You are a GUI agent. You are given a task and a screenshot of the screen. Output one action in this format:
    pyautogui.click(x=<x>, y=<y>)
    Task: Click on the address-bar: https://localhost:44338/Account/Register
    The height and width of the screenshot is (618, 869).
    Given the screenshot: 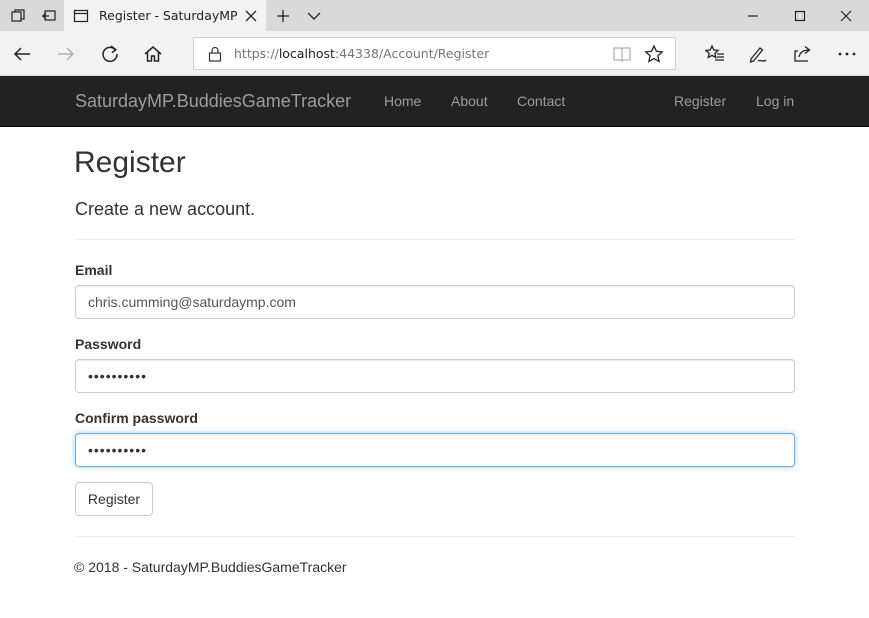 What is the action you would take?
    pyautogui.click(x=434, y=53)
    